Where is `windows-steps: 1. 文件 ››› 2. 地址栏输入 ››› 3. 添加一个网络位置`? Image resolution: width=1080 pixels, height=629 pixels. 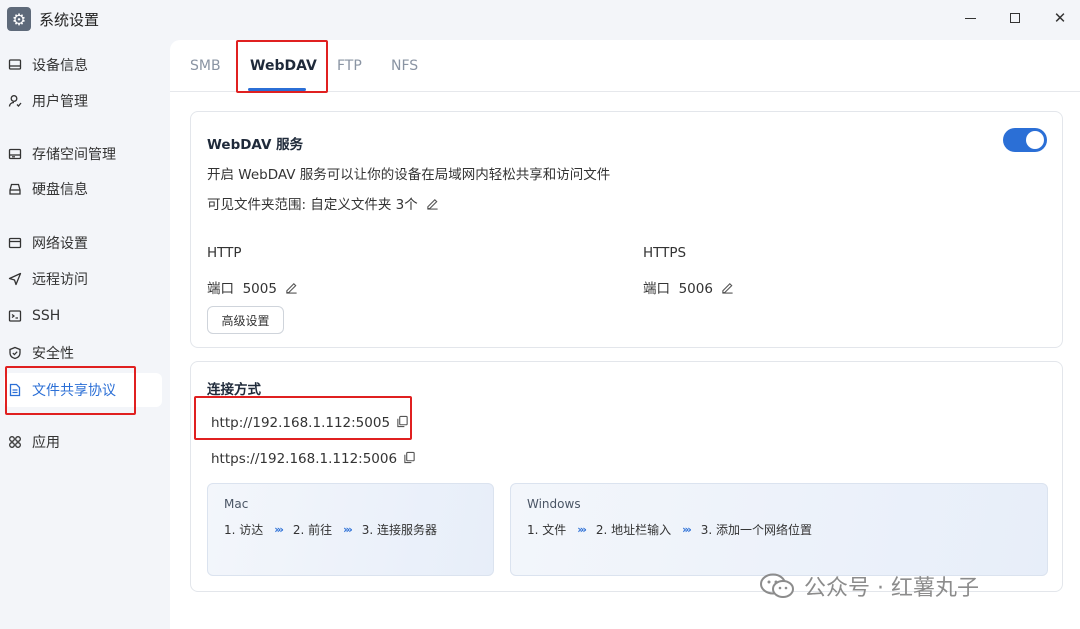
windows-steps: 1. 文件 ››› 2. 地址栏输入 ››› 3. 添加一个网络位置 is located at coordinates (669, 529).